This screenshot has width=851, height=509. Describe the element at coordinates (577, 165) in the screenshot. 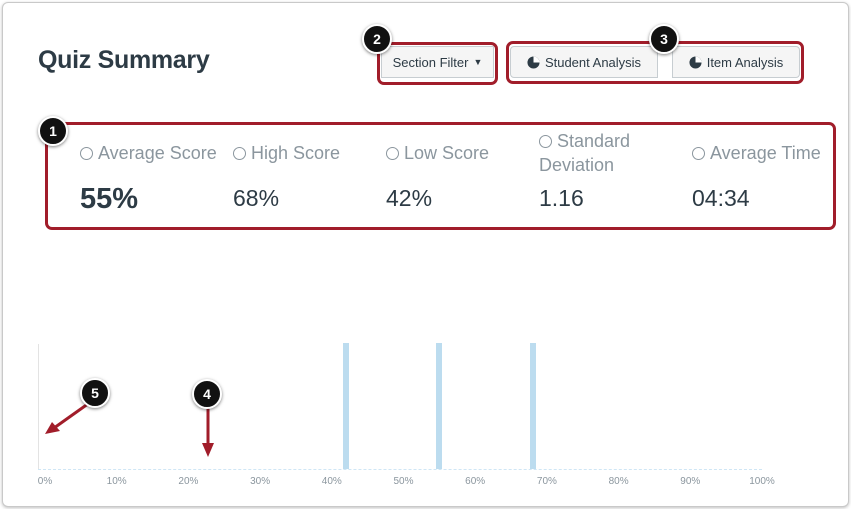

I see `stat-label-line2: Deviation` at that location.